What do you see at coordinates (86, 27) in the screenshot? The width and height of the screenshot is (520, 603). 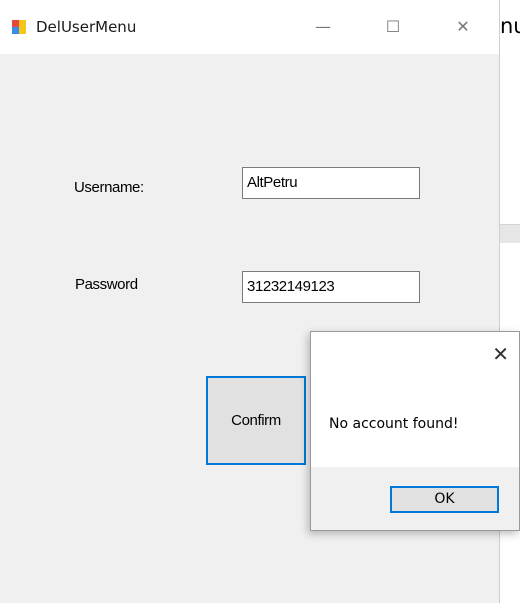 I see `window-title: DelUserMenu` at bounding box center [86, 27].